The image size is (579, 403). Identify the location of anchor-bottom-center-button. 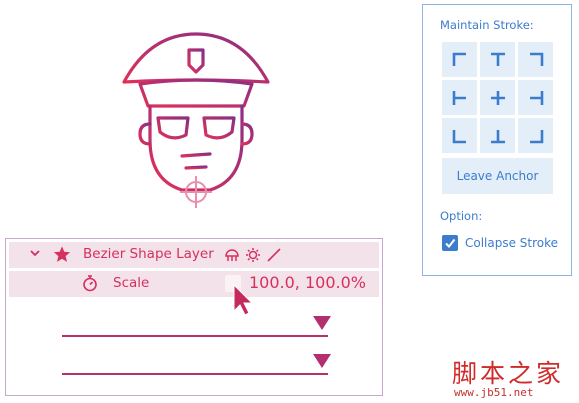
(497, 135).